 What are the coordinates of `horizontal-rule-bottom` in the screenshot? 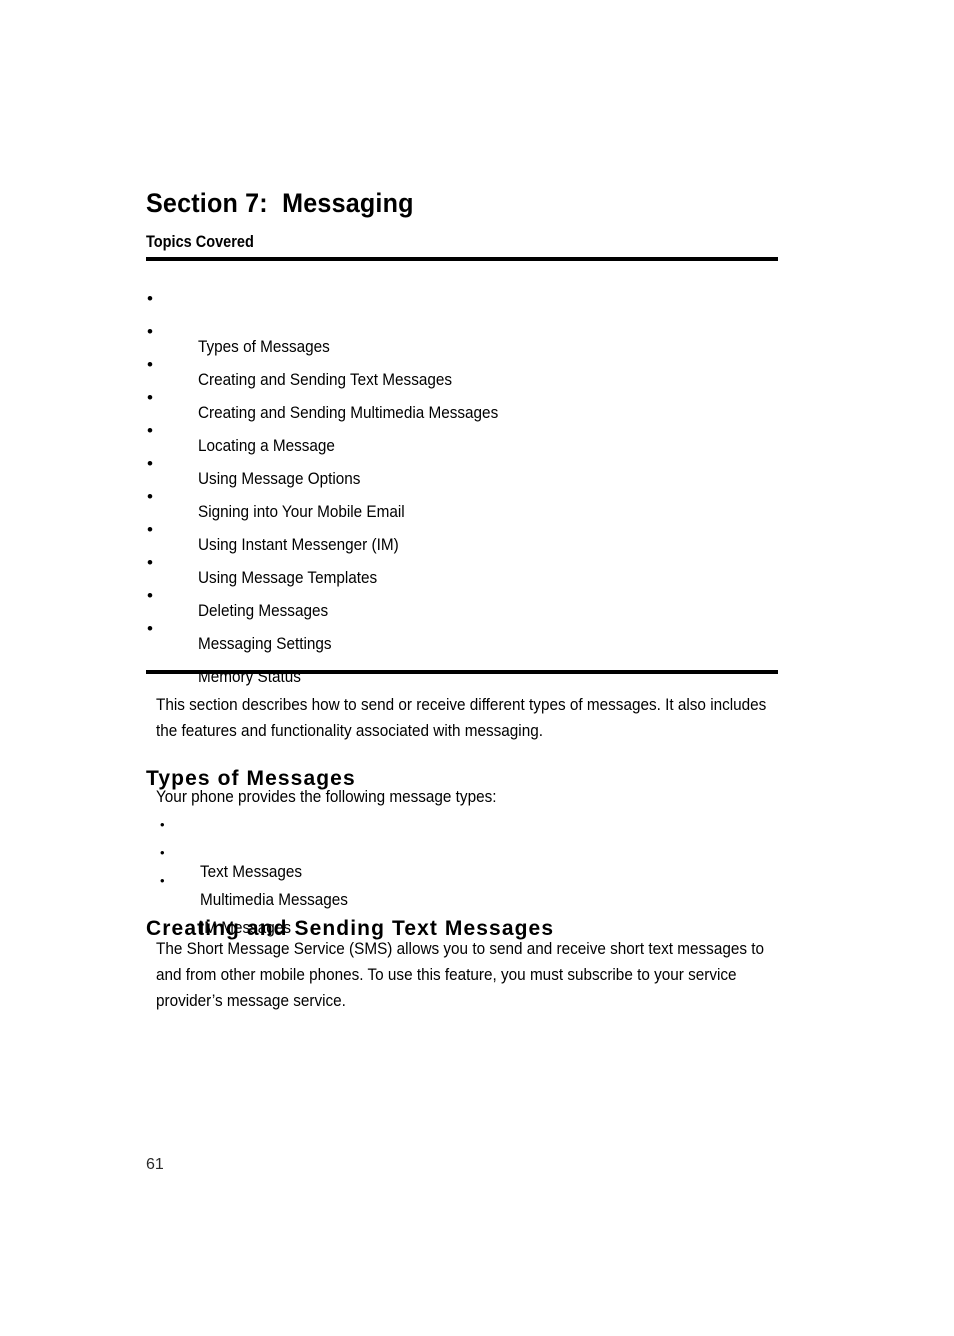 It's located at (462, 672).